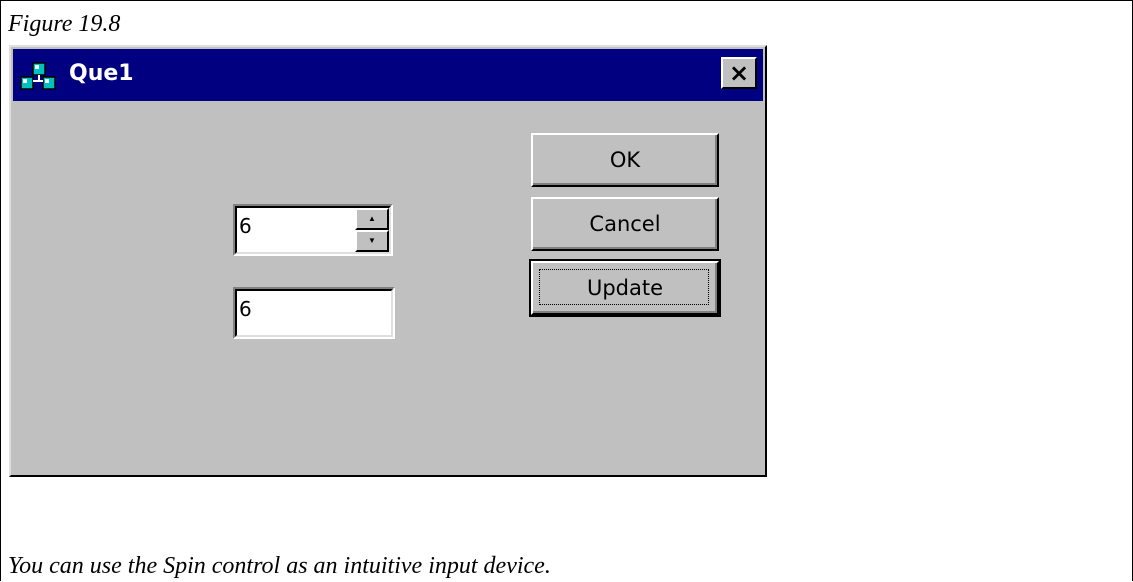 This screenshot has height=582, width=1133. I want to click on cancel-button-label: Cancel, so click(625, 224).